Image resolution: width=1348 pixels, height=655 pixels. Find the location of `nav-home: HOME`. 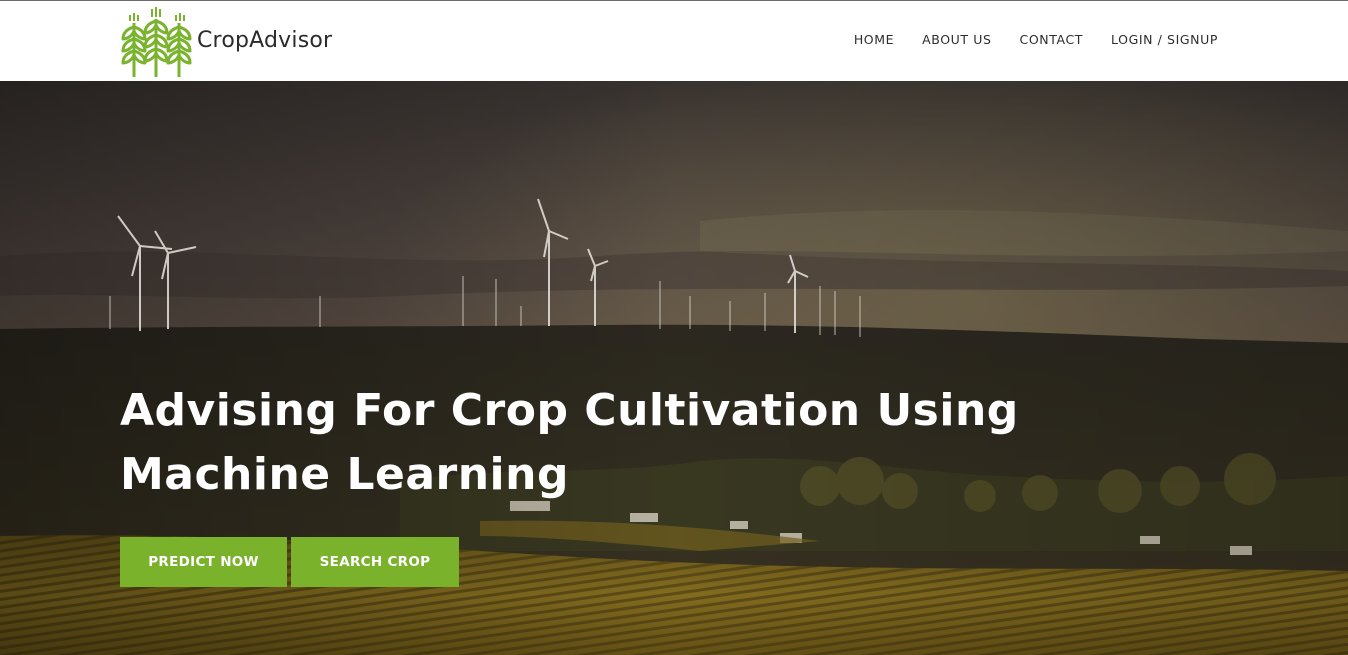

nav-home: HOME is located at coordinates (874, 39).